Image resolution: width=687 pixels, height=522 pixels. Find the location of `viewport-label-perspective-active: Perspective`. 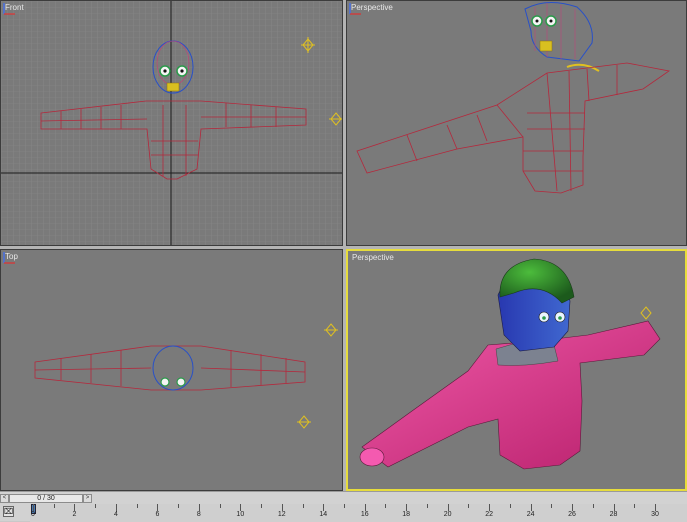

viewport-label-perspective-active: Perspective is located at coordinates (373, 257).